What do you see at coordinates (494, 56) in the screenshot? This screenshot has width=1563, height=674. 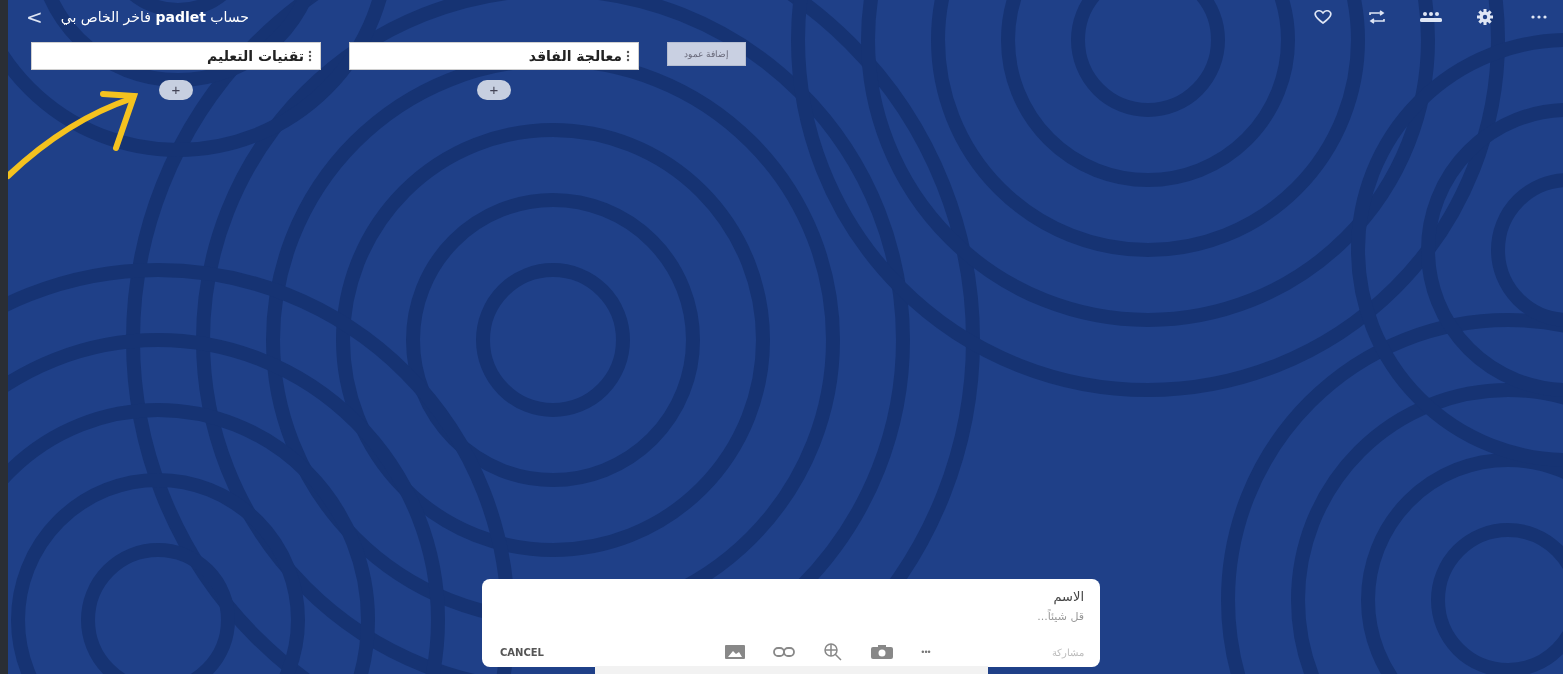 I see `column-header: معالجة الفاقد` at bounding box center [494, 56].